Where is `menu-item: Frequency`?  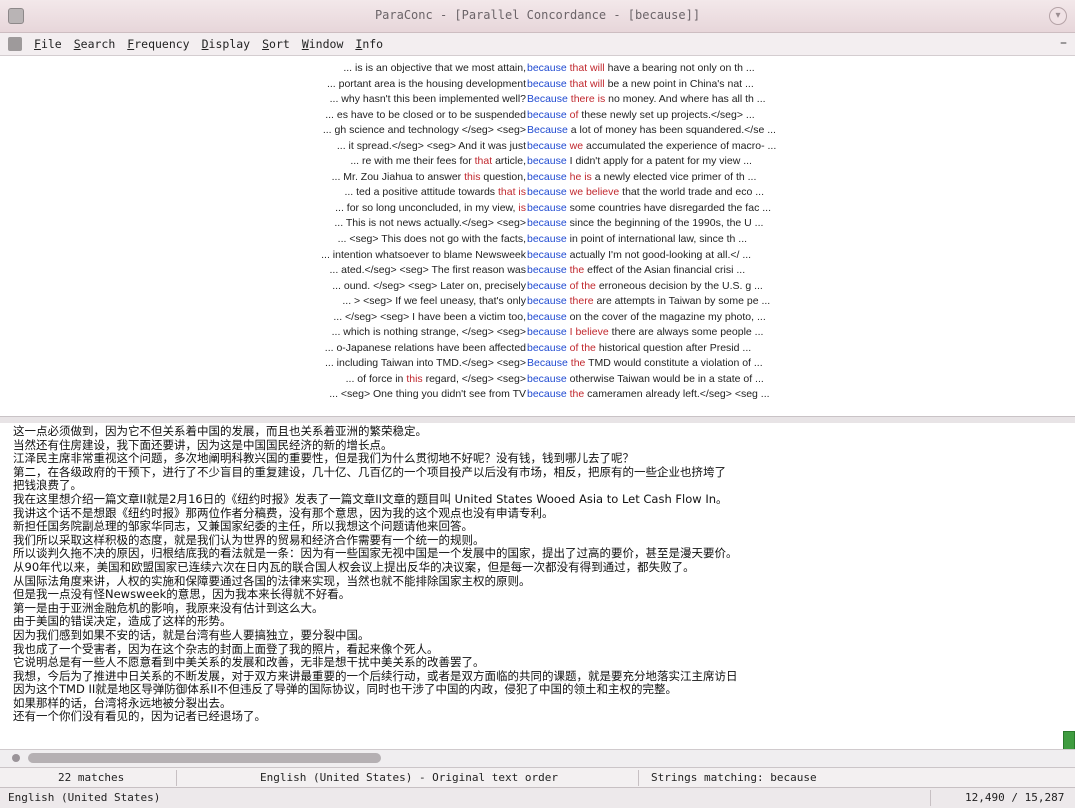
menu-item: Frequency is located at coordinates (158, 44).